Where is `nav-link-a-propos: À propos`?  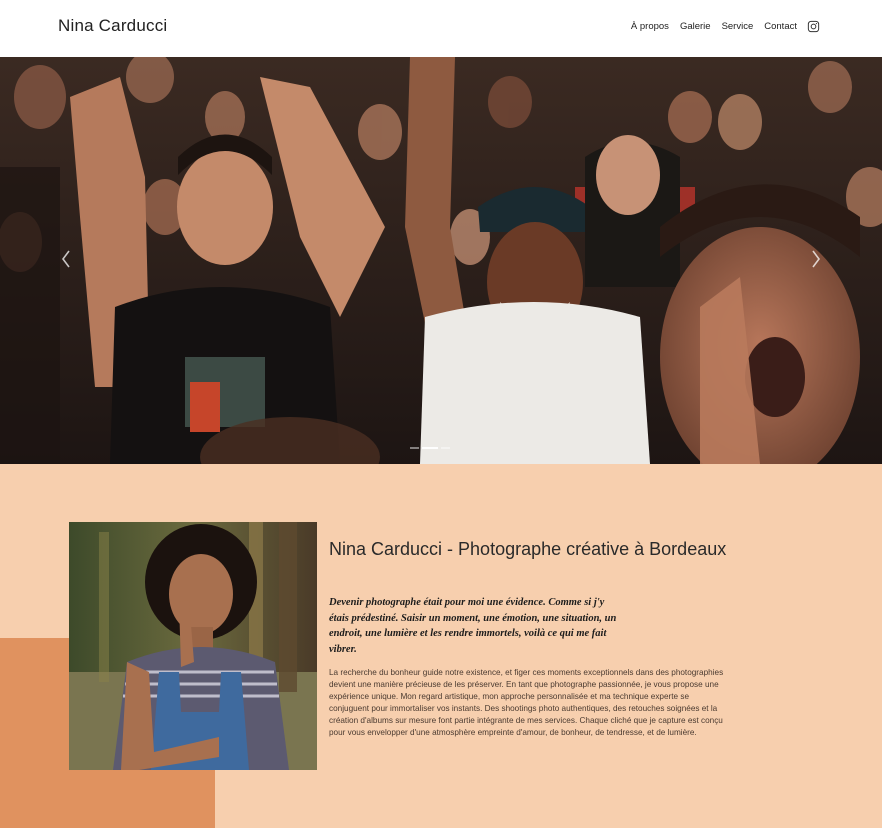
nav-link-a-propos: À propos is located at coordinates (650, 26).